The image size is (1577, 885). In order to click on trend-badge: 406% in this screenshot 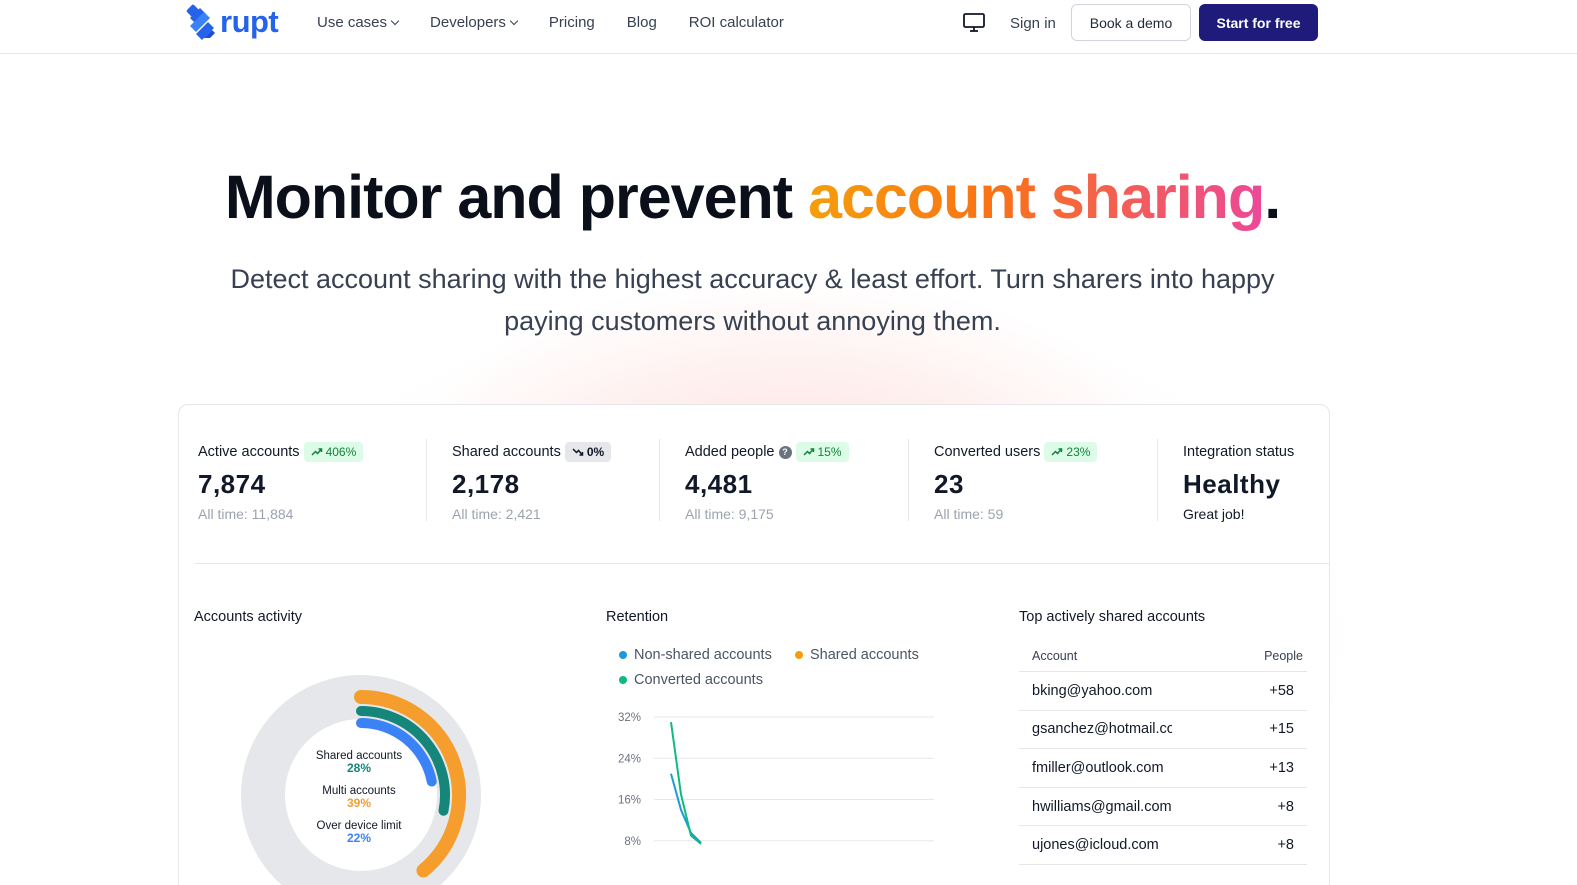, I will do `click(333, 452)`.